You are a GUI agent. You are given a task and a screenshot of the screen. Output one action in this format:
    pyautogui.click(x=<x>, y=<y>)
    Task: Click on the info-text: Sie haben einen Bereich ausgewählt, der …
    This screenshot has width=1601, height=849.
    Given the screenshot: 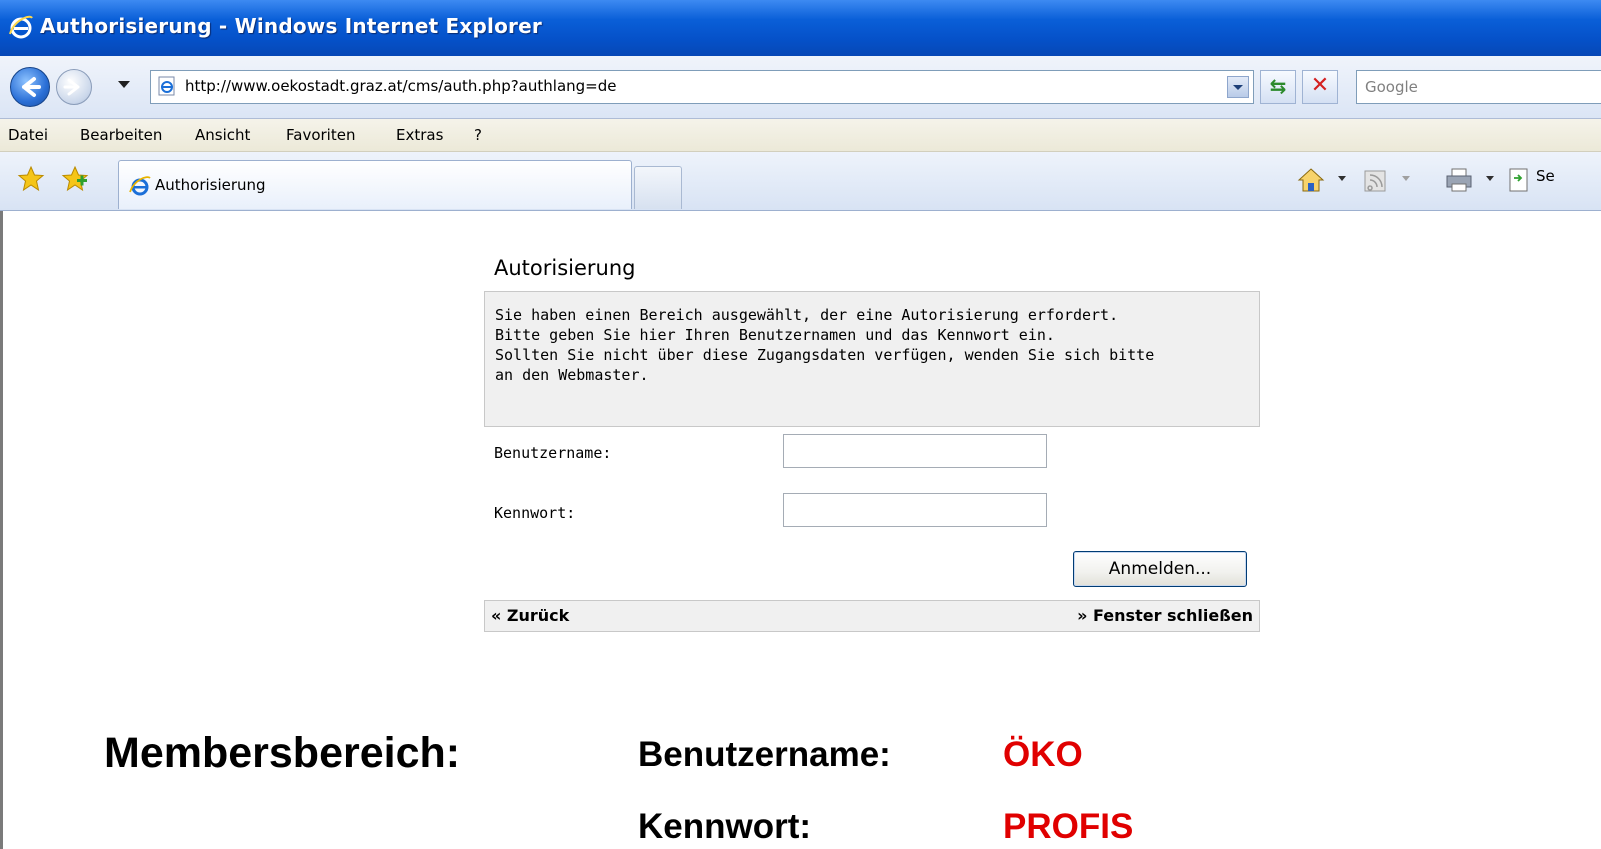 What is the action you would take?
    pyautogui.click(x=825, y=345)
    